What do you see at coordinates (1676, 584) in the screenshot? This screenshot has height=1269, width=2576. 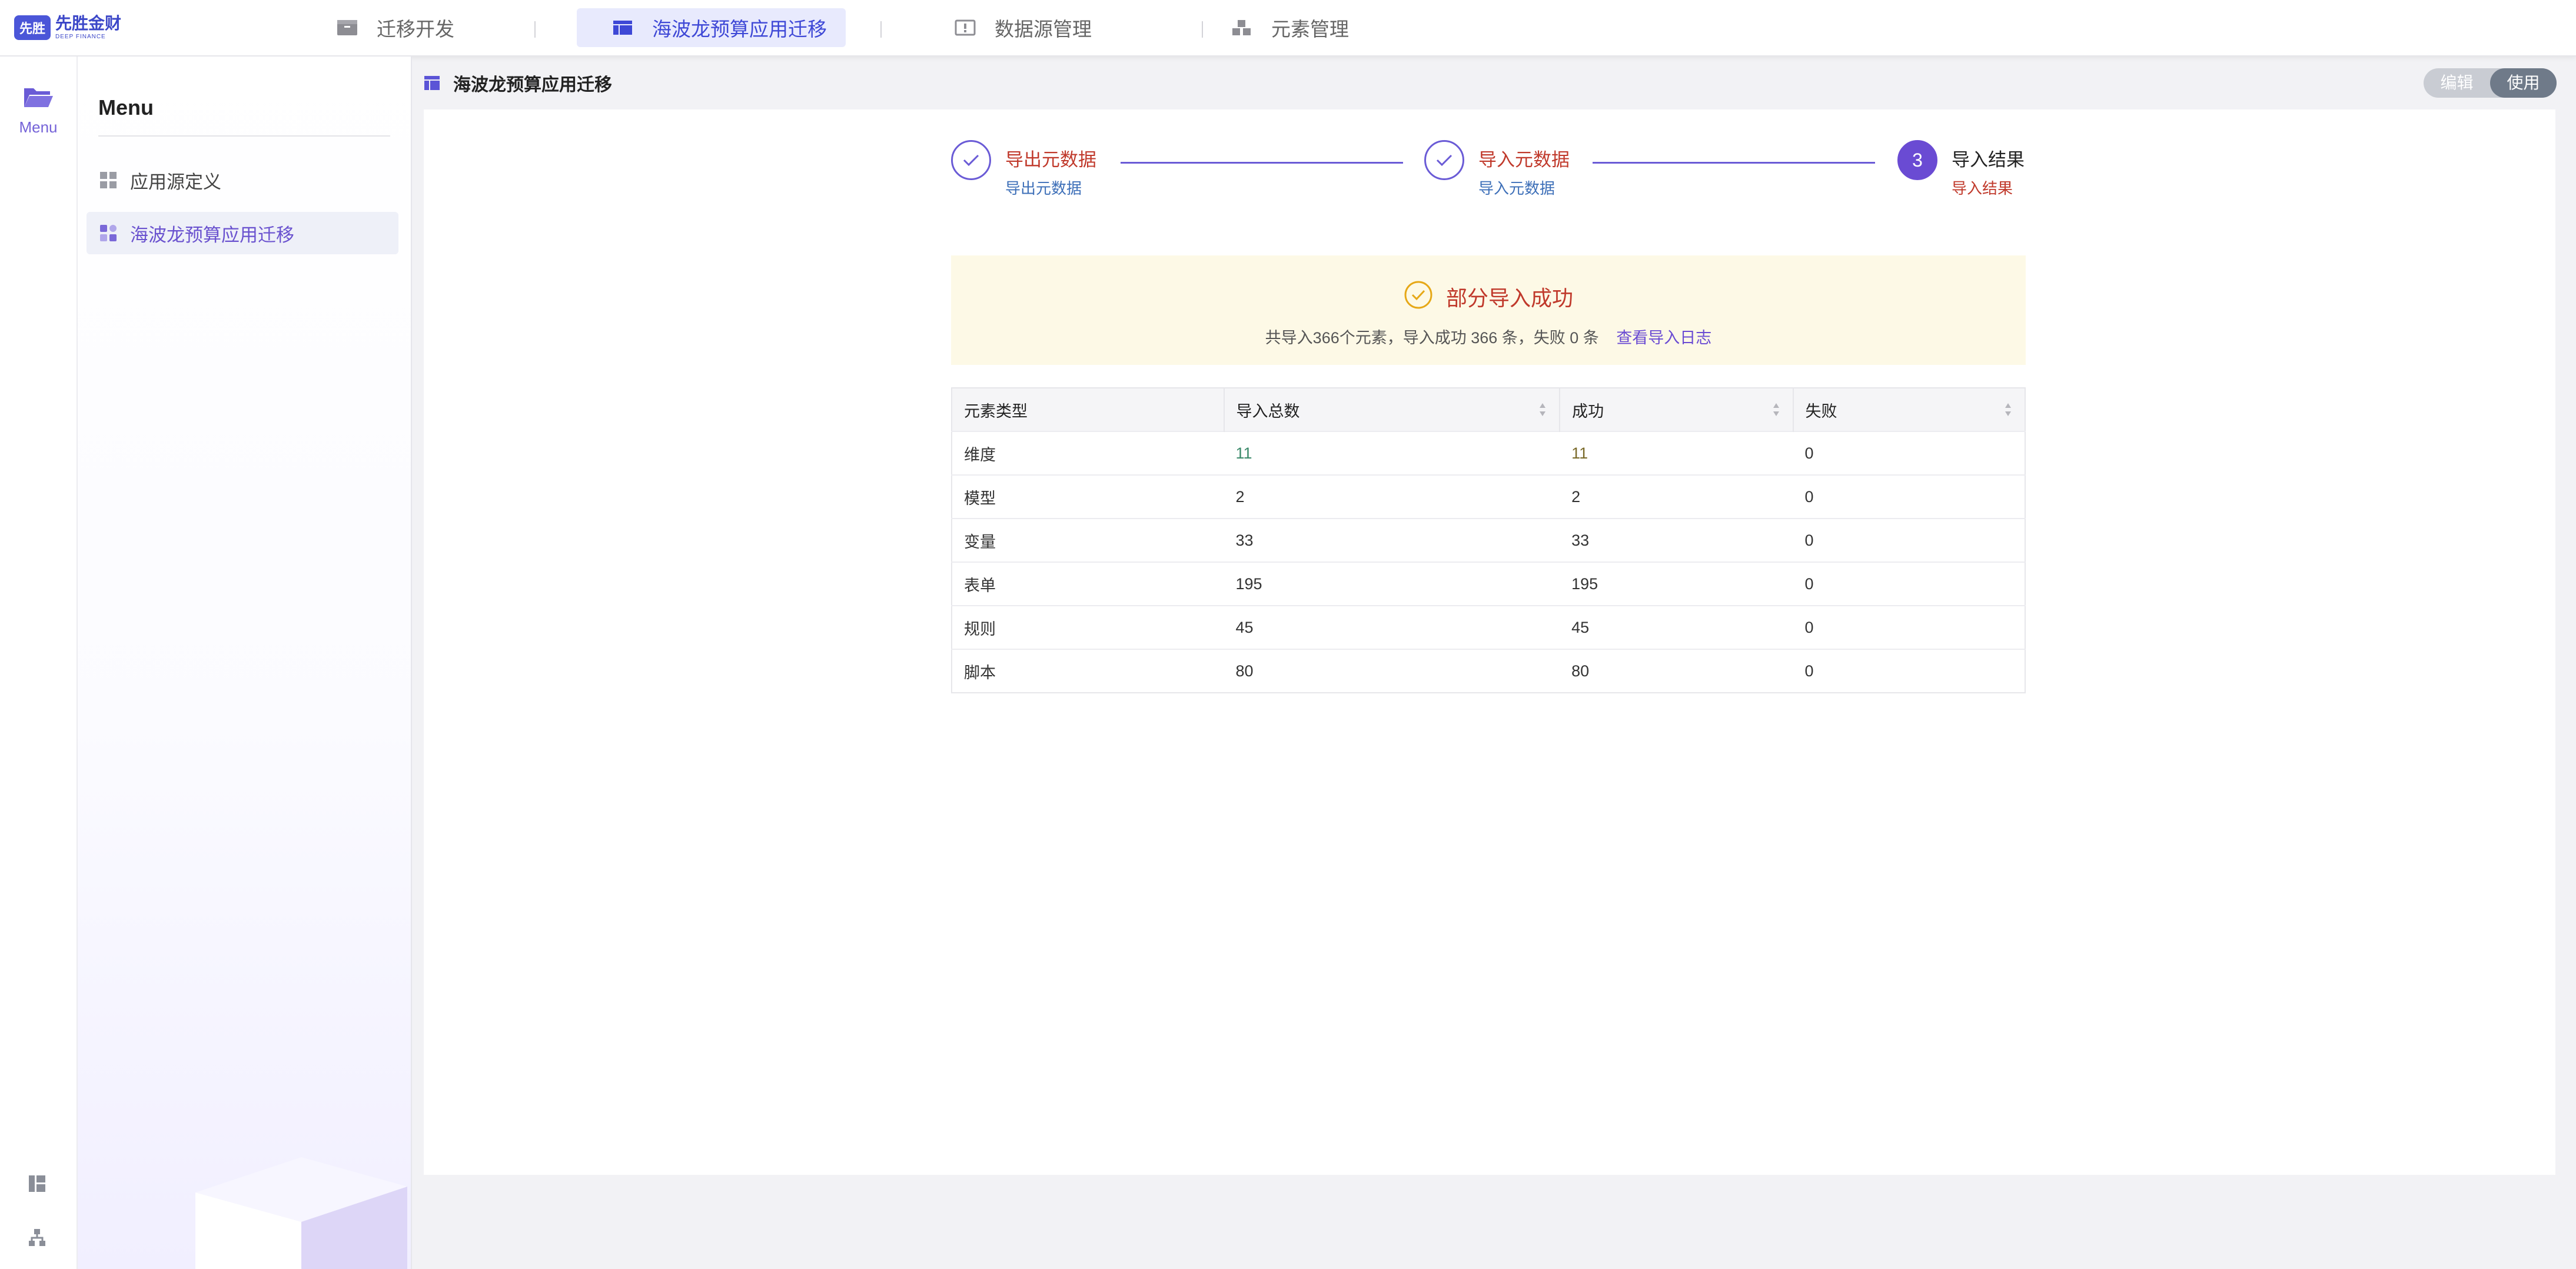 I see `cell-success: 195` at bounding box center [1676, 584].